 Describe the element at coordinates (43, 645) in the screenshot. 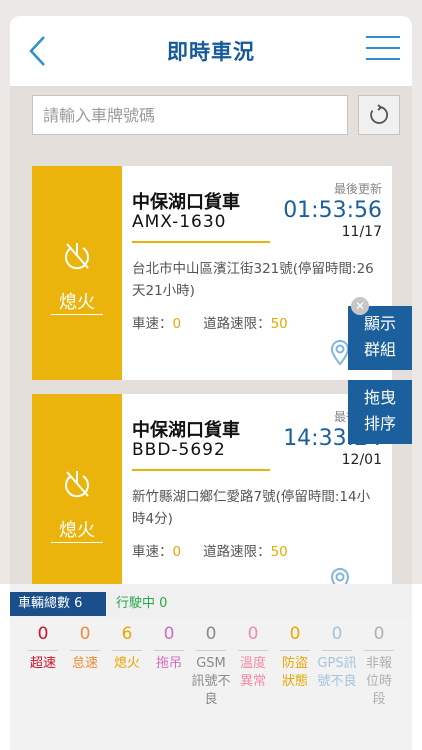

I see `status-stat: 0 超速` at that location.